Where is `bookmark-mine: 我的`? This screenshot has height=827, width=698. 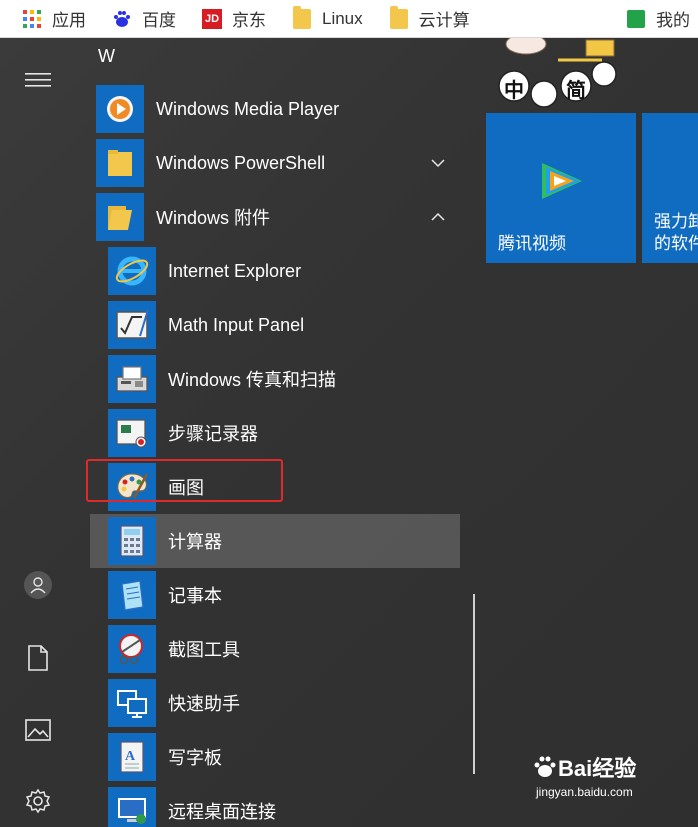
bookmark-mine: 我的 is located at coordinates (658, 19).